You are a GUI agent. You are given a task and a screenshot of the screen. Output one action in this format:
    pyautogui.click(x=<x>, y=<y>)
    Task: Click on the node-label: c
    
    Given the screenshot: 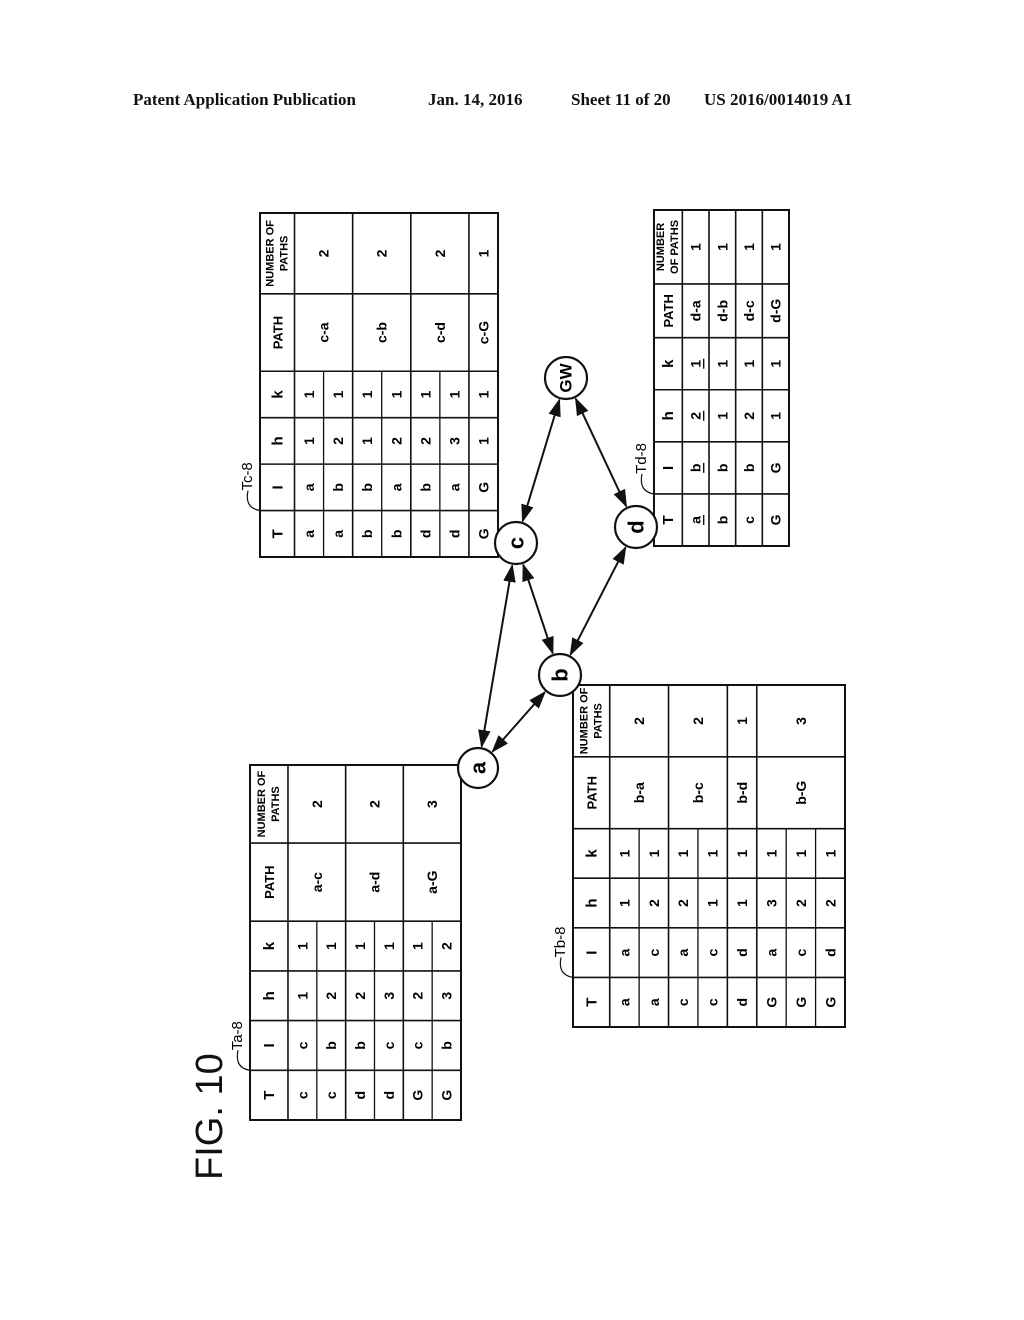 What is the action you would take?
    pyautogui.click(x=516, y=543)
    